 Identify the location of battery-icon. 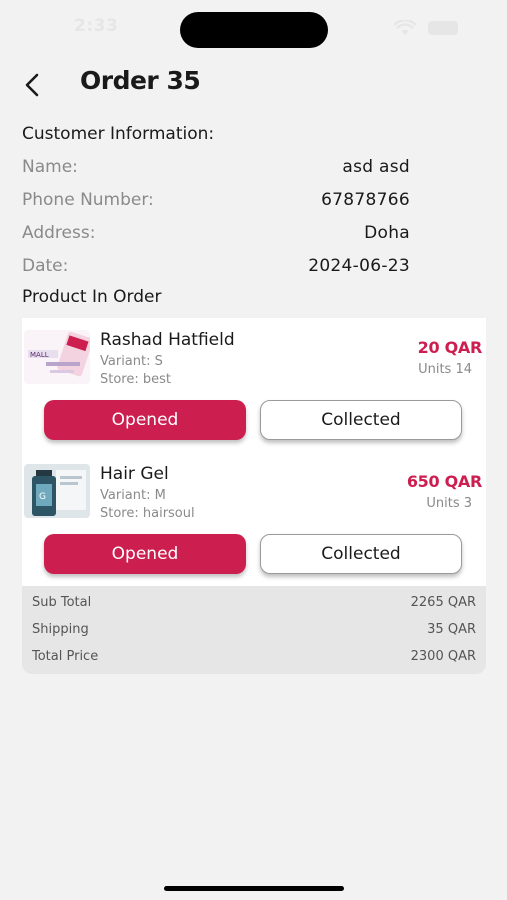
(443, 28).